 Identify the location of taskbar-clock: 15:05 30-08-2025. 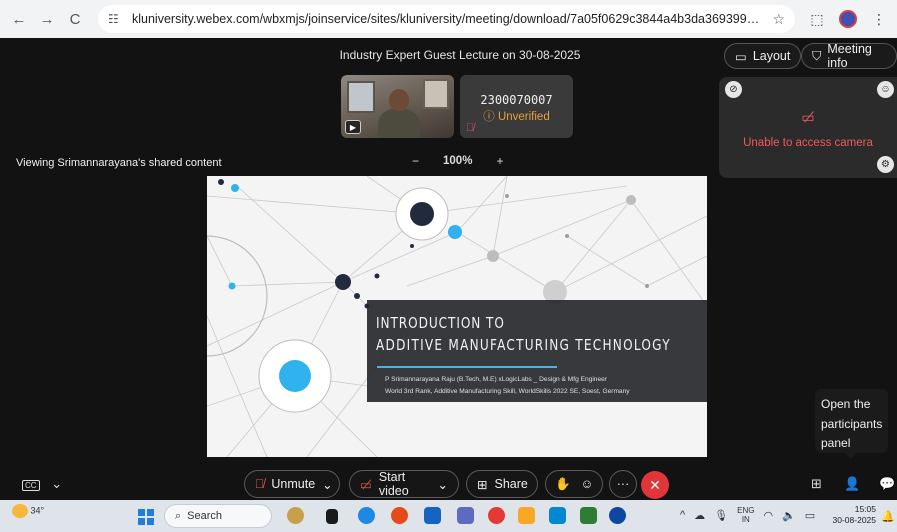
(854, 515).